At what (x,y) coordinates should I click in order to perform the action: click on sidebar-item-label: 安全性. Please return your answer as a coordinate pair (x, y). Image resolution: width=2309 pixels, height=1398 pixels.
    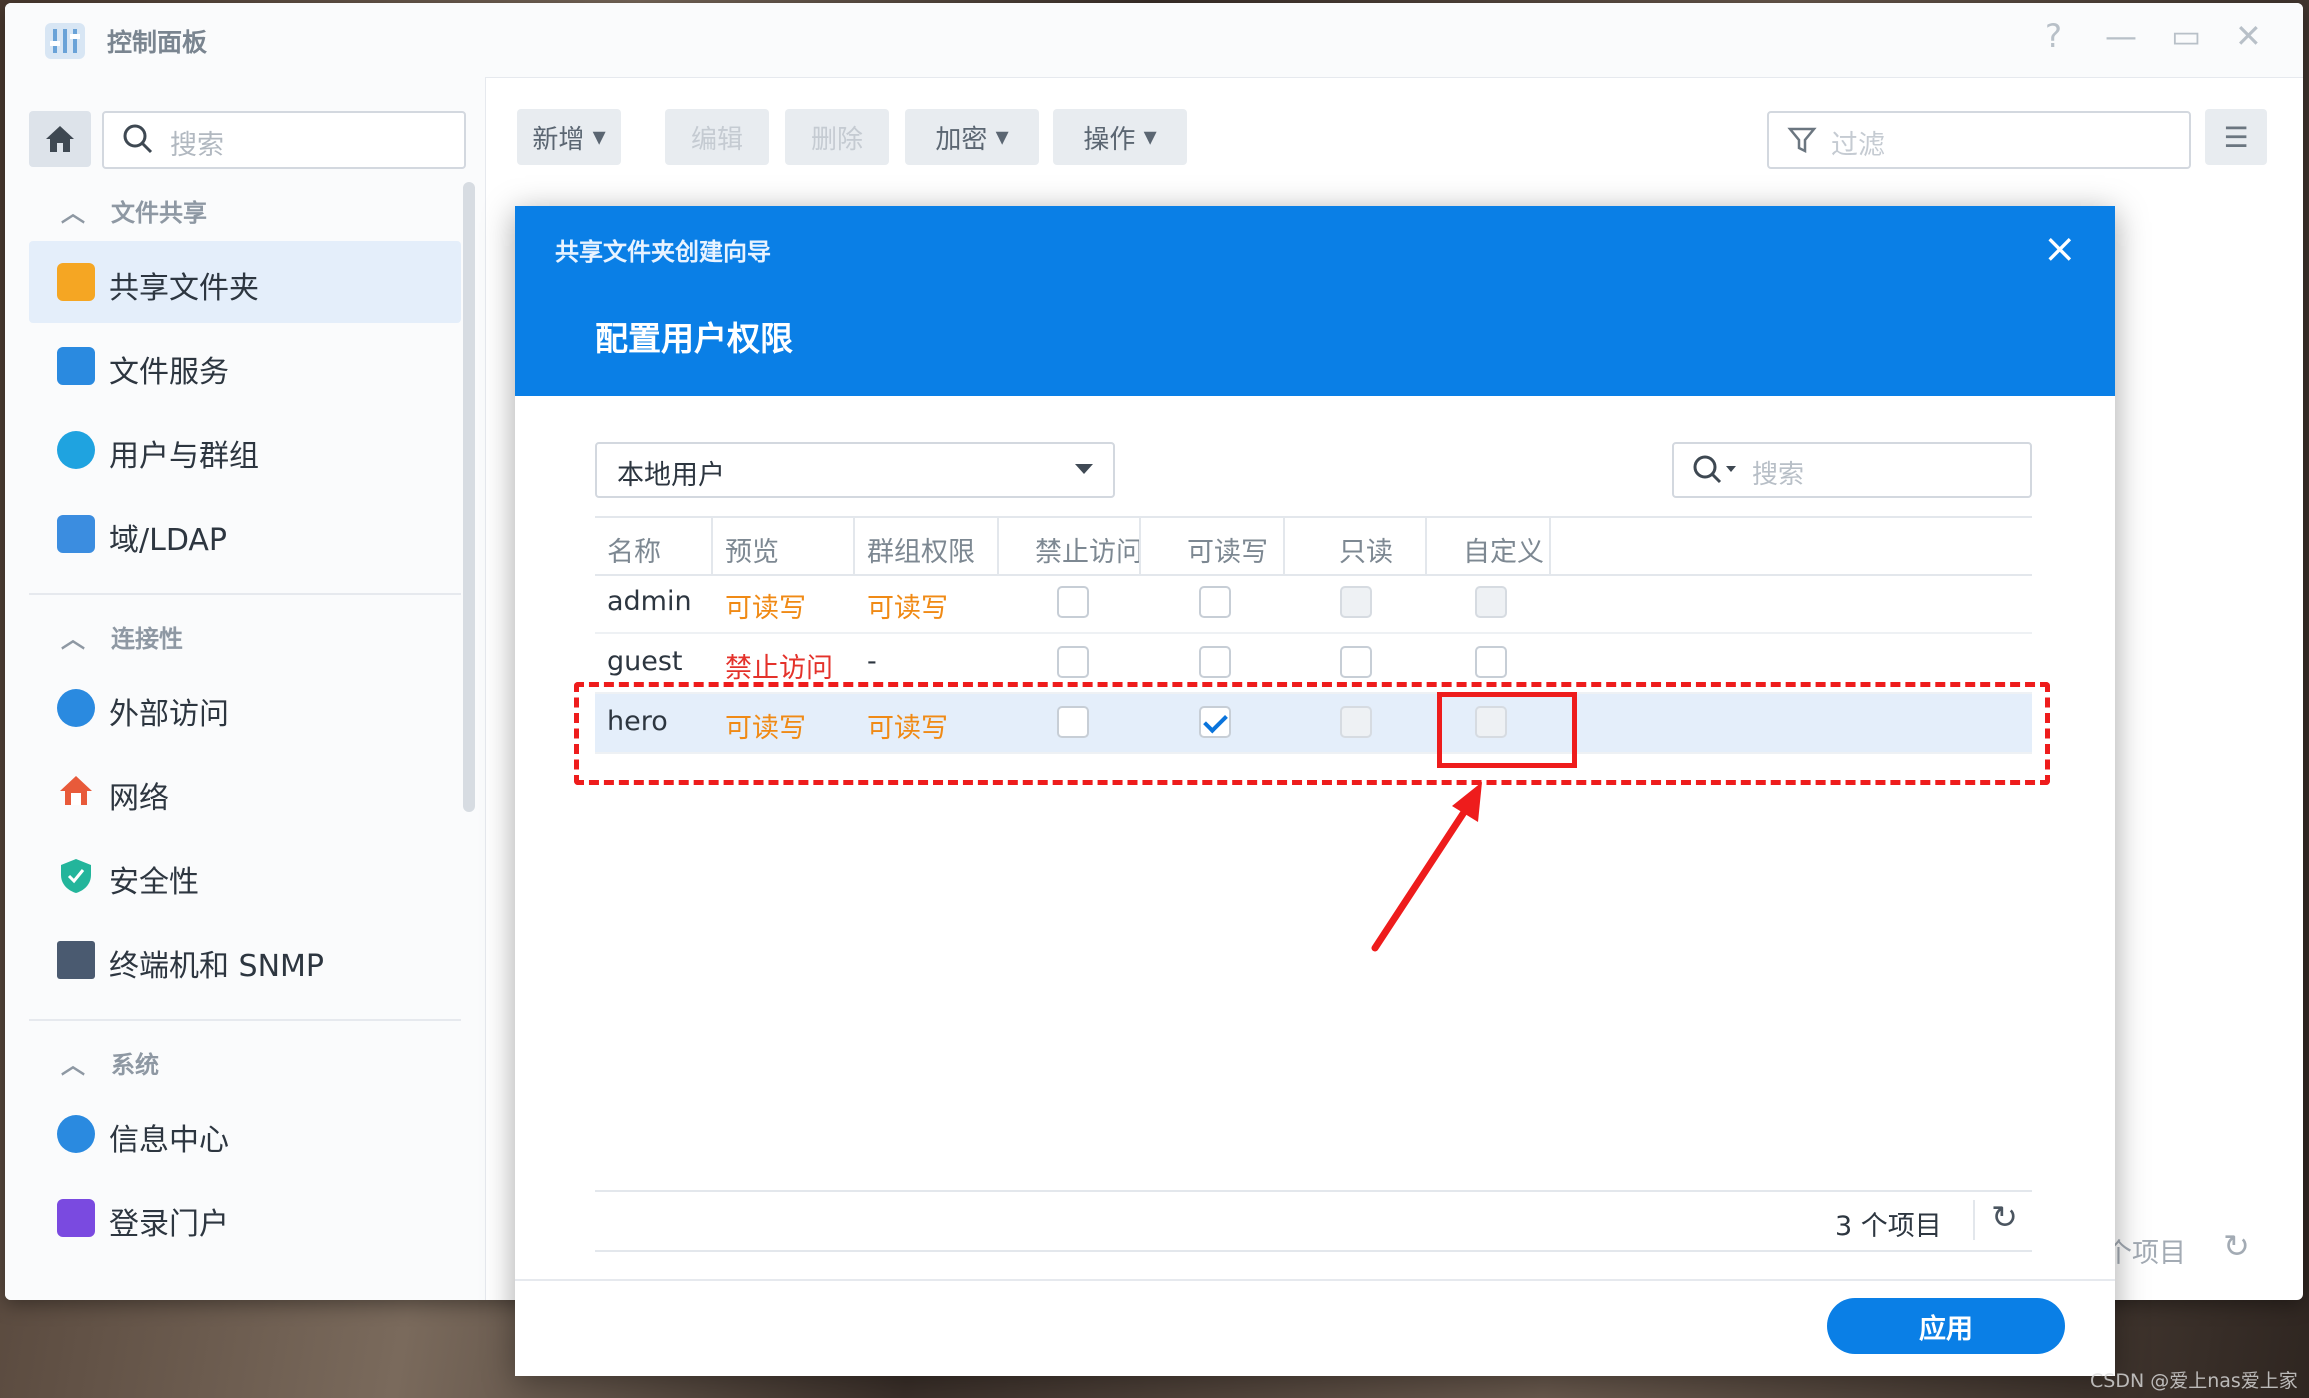
    Looking at the image, I should click on (154, 882).